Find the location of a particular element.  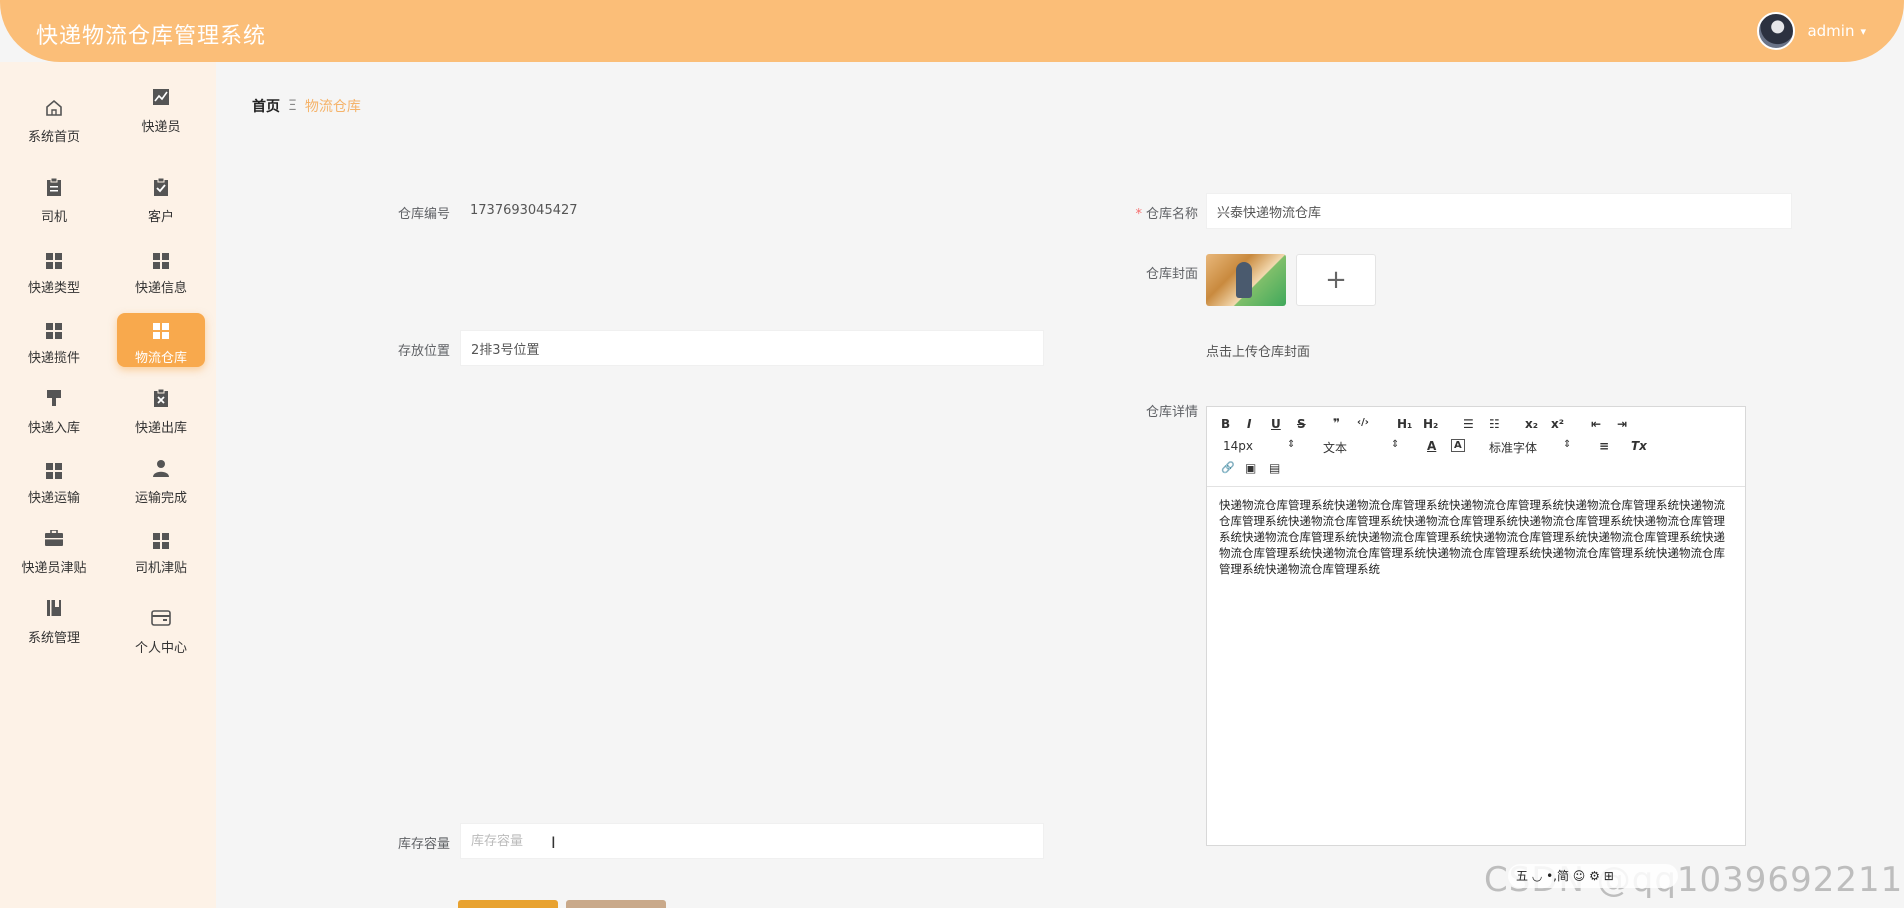

upload-button: + is located at coordinates (1336, 280).